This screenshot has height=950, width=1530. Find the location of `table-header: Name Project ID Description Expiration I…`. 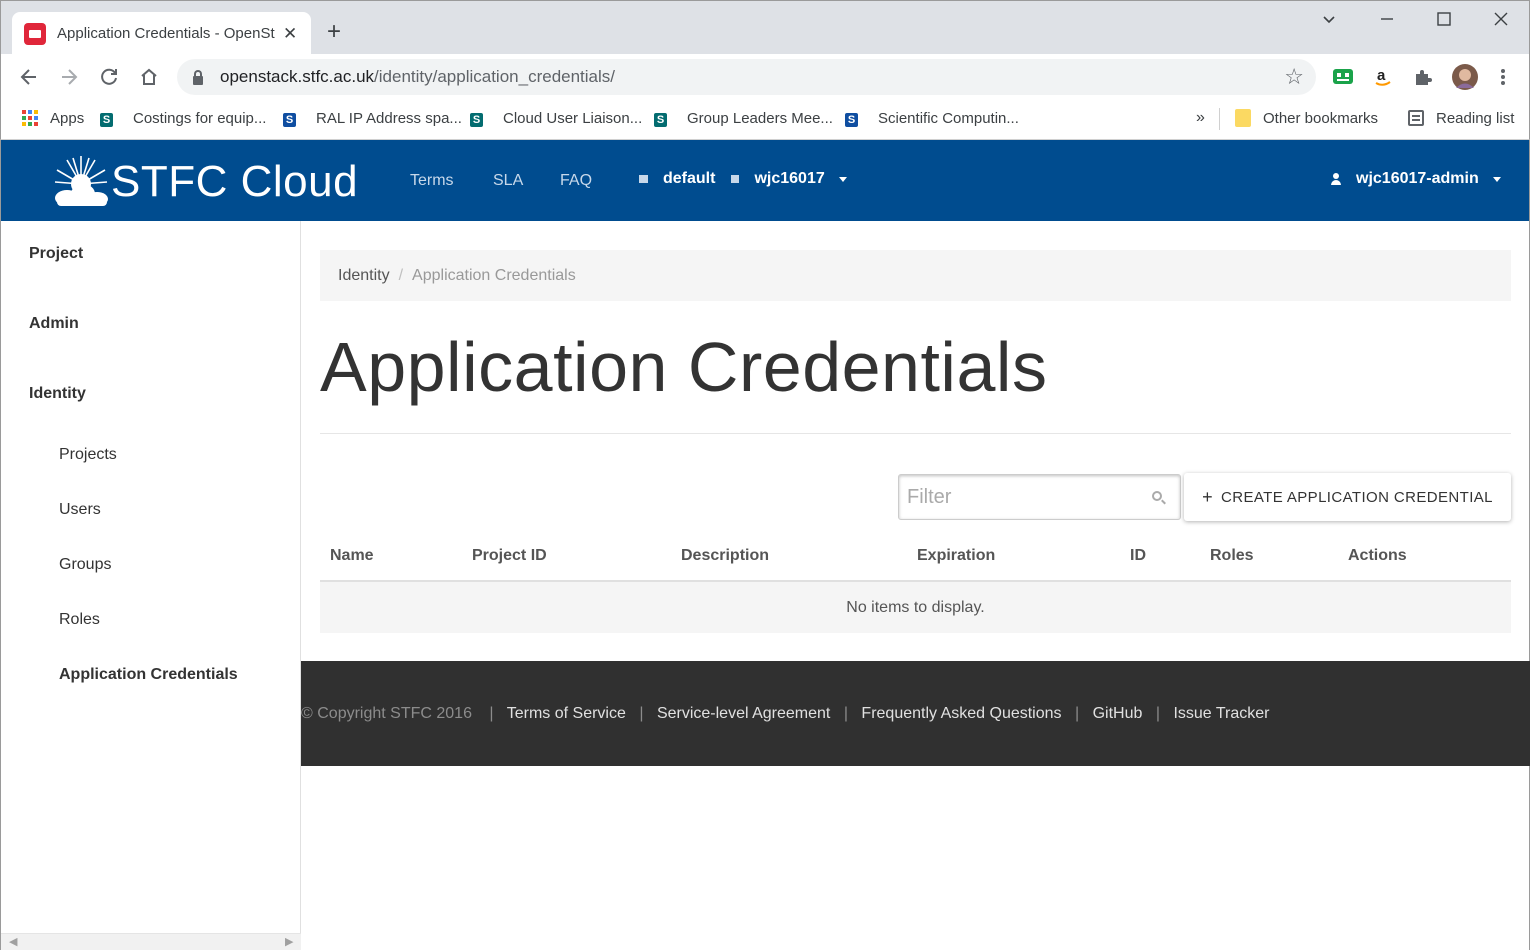

table-header: Name Project ID Description Expiration I… is located at coordinates (915, 559).